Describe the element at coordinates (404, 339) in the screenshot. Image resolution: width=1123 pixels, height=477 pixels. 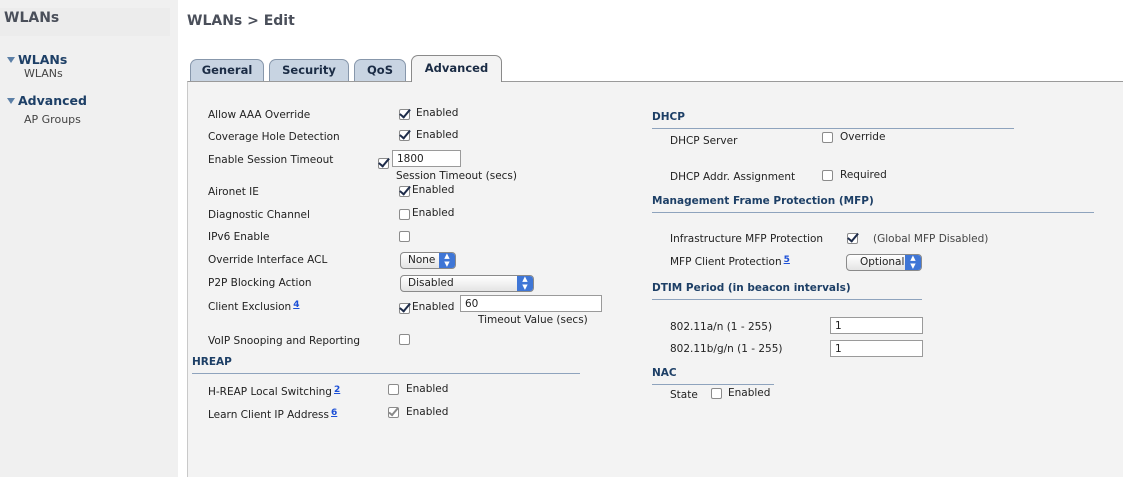
I see `voip-snooping-checkbox` at that location.